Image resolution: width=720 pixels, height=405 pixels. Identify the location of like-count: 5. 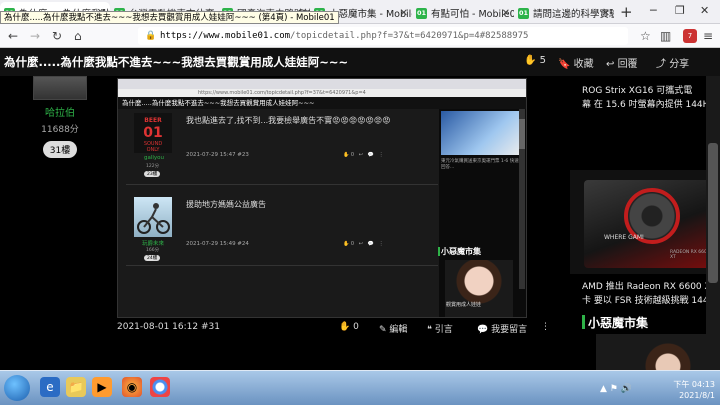
(543, 60).